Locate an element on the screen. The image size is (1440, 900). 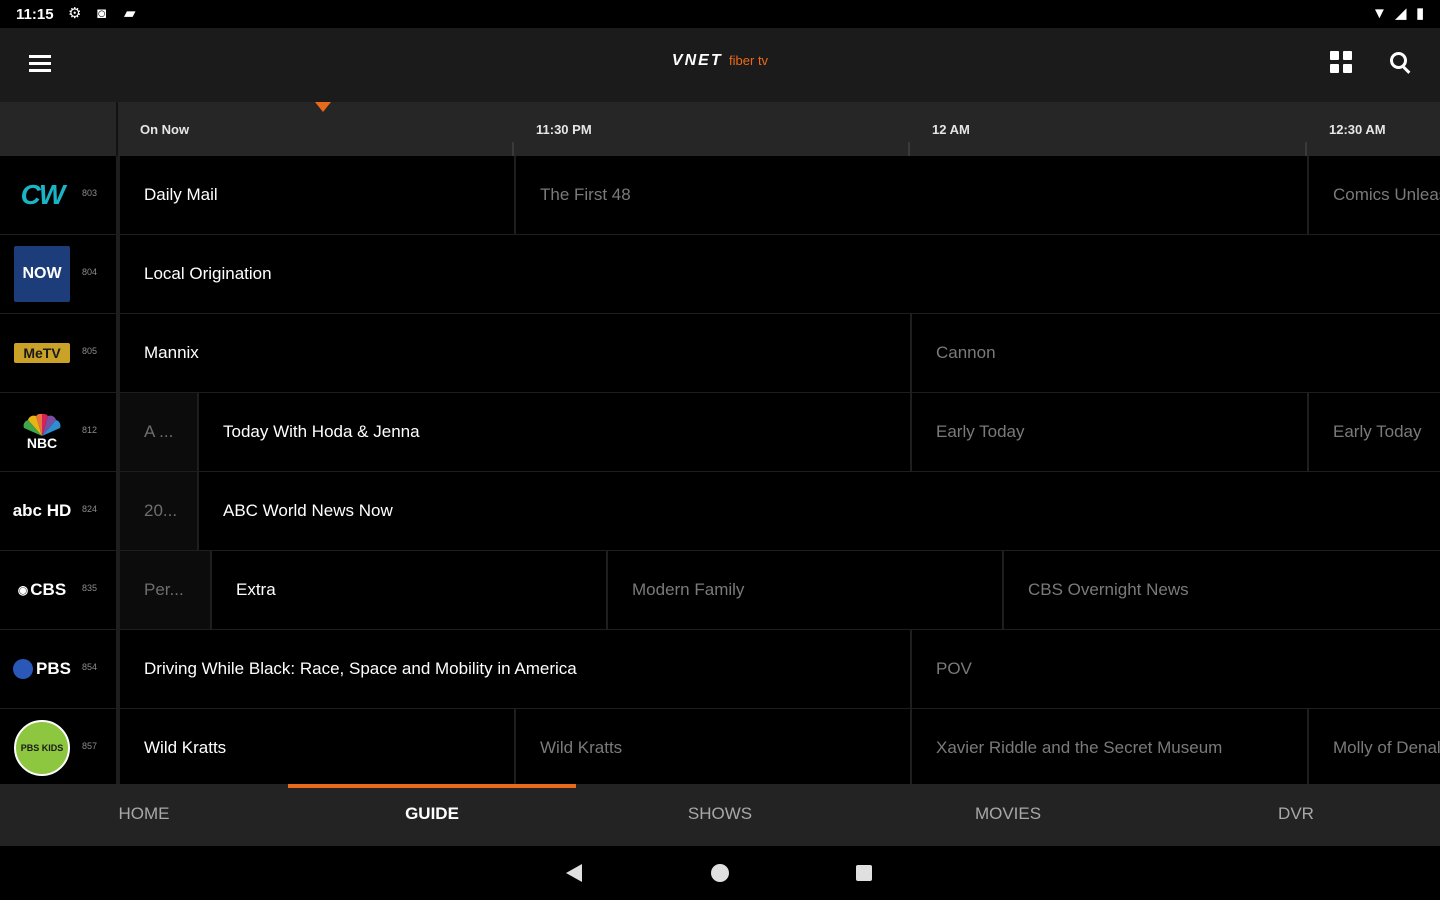
back-icon is located at coordinates (574, 873).